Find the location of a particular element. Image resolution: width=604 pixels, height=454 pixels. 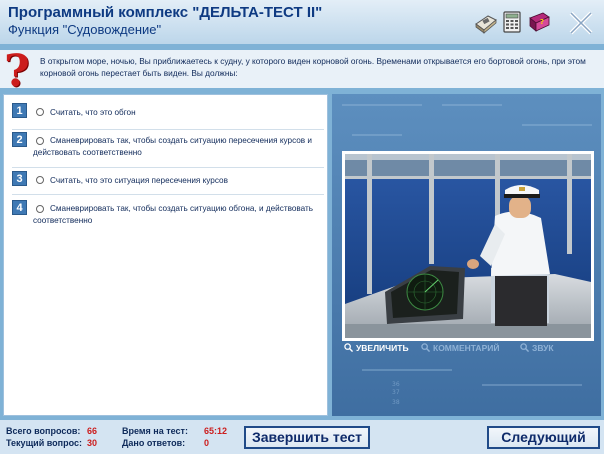

sound-label: ЗВУК is located at coordinates (543, 348).